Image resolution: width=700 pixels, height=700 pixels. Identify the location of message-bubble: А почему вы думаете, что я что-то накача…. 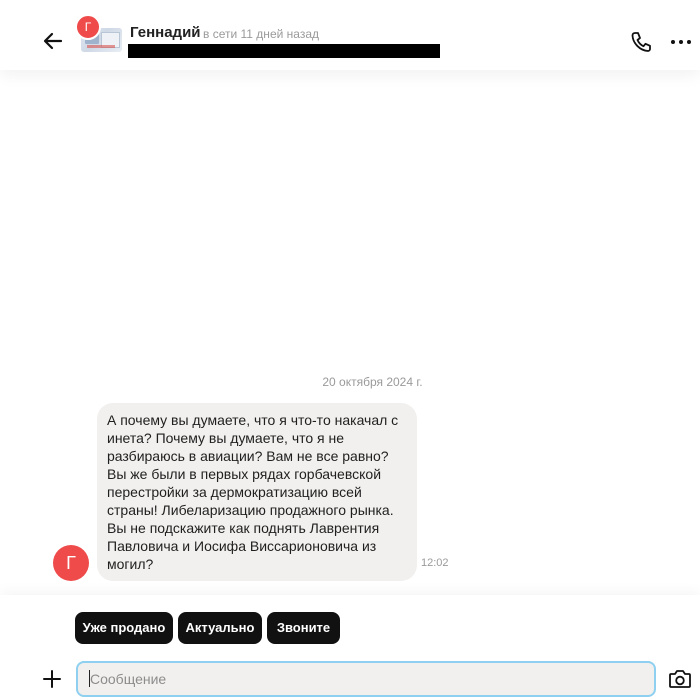
(257, 492).